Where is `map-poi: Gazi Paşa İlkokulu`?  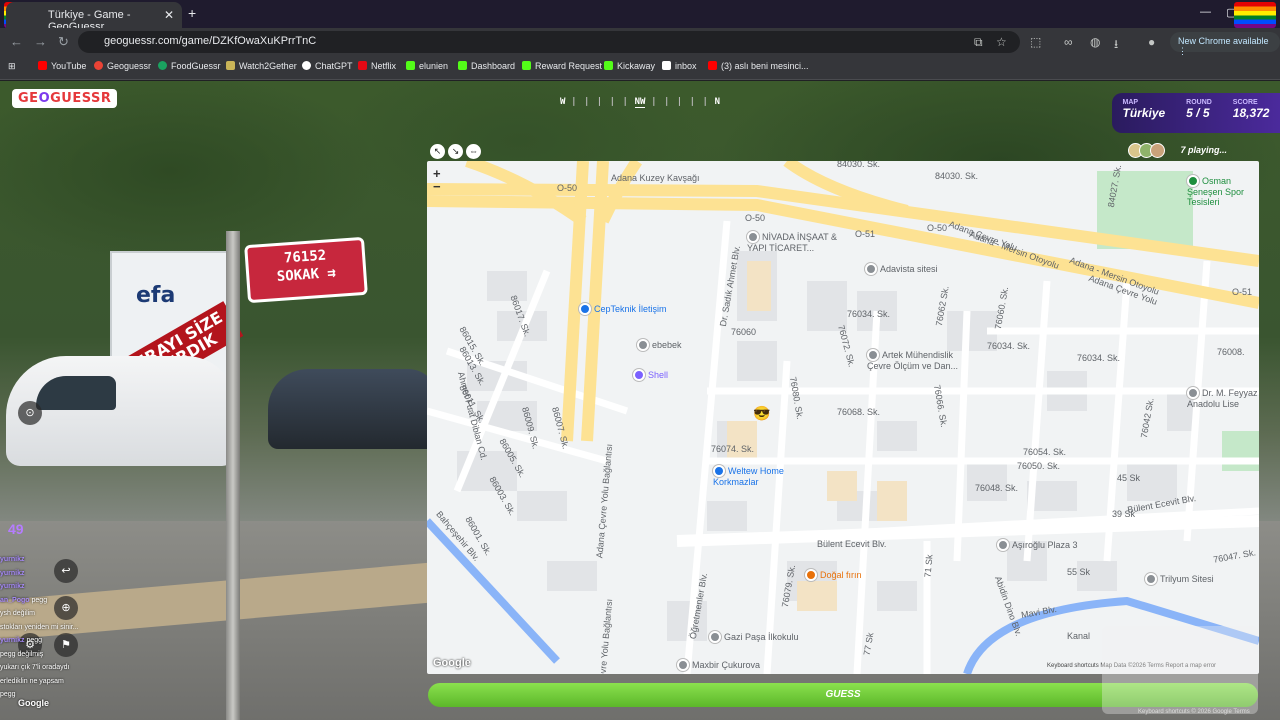 map-poi: Gazi Paşa İlkokulu is located at coordinates (754, 637).